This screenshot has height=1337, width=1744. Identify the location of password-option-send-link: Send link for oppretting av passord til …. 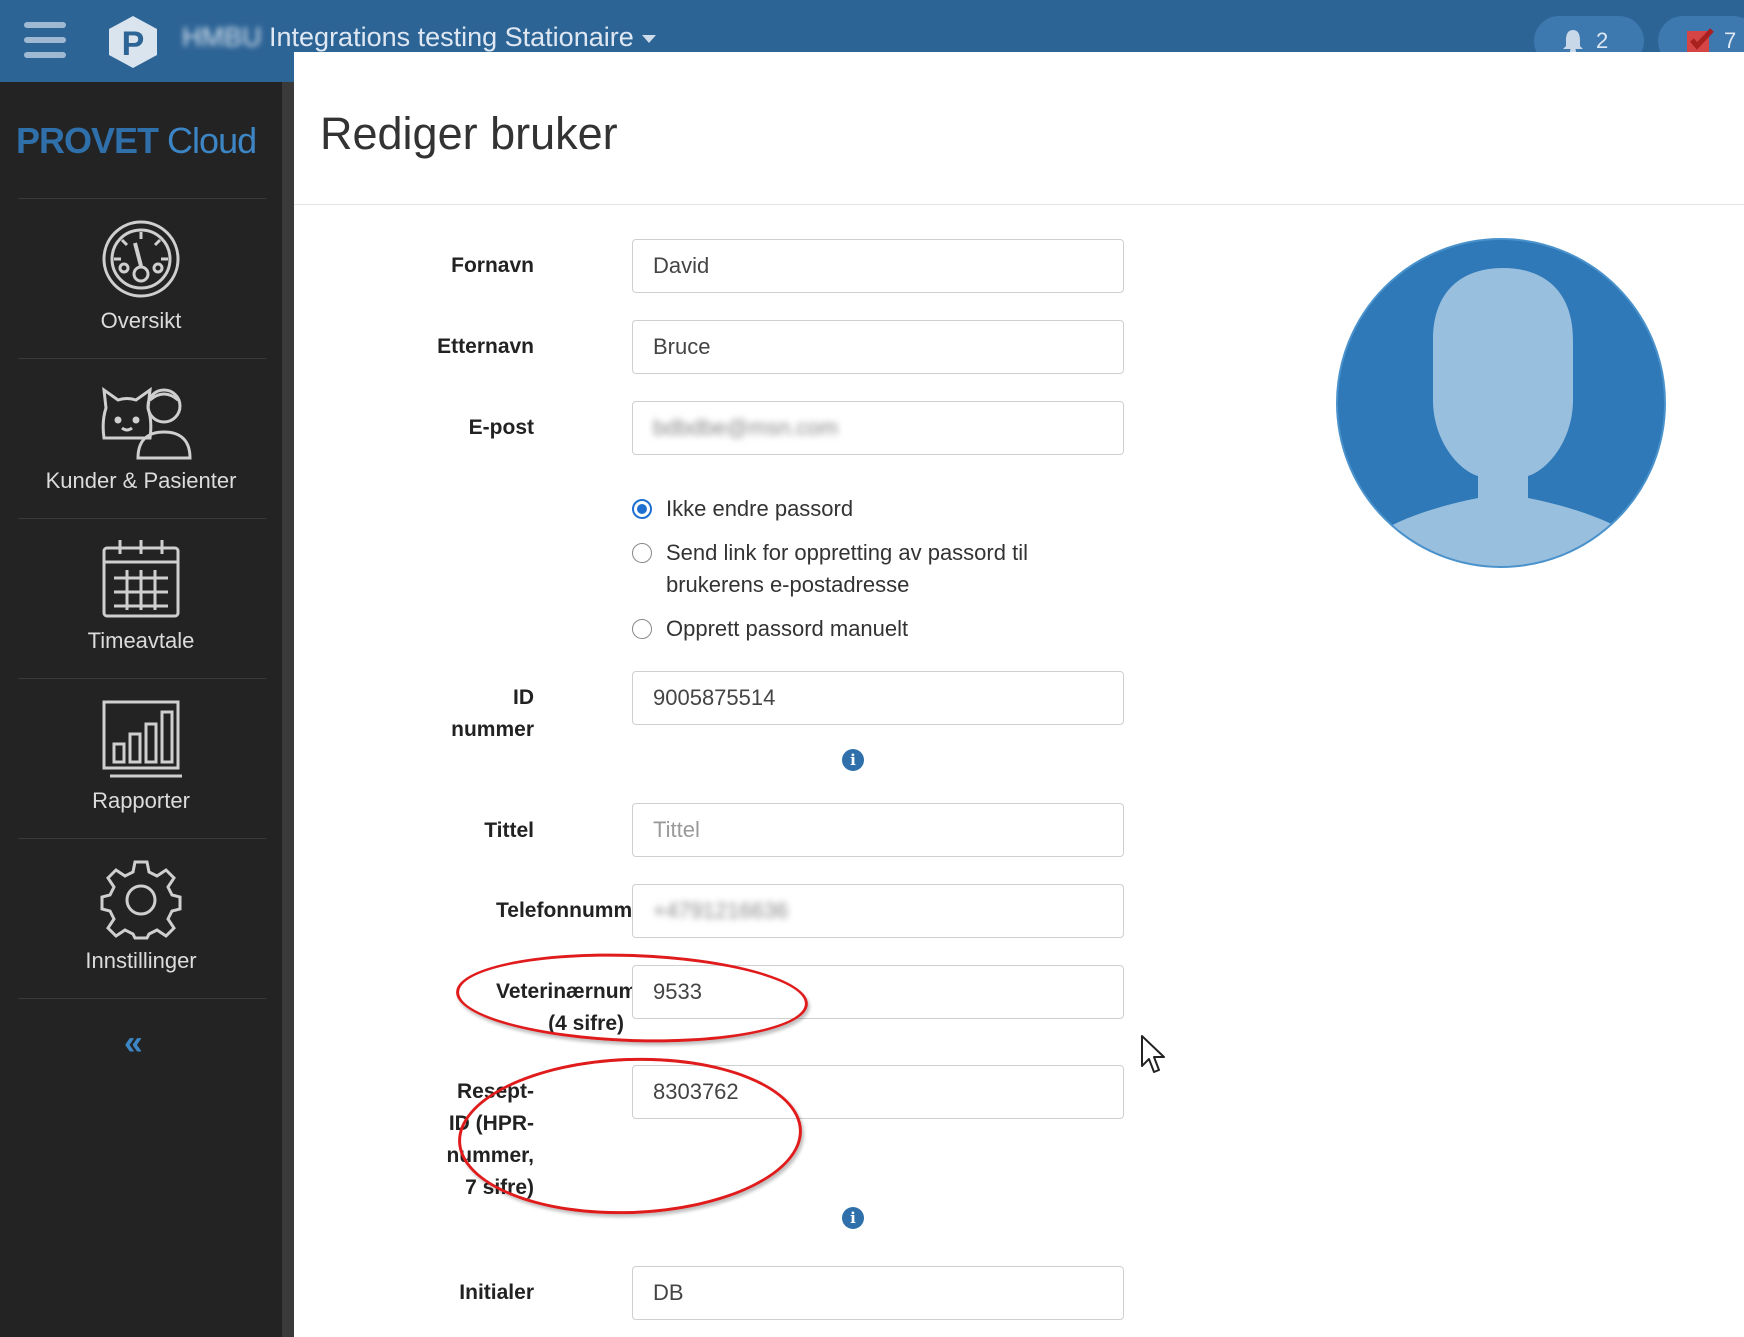
(879, 569).